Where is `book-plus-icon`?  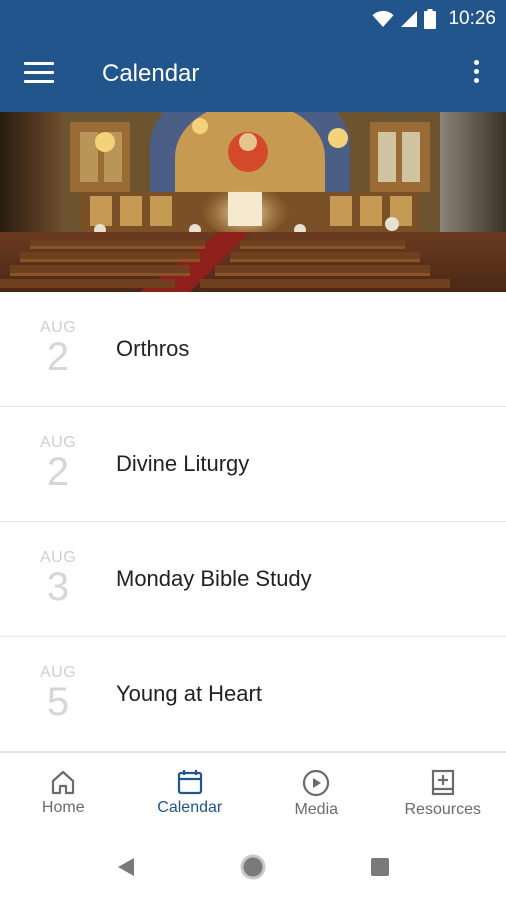 book-plus-icon is located at coordinates (442, 782).